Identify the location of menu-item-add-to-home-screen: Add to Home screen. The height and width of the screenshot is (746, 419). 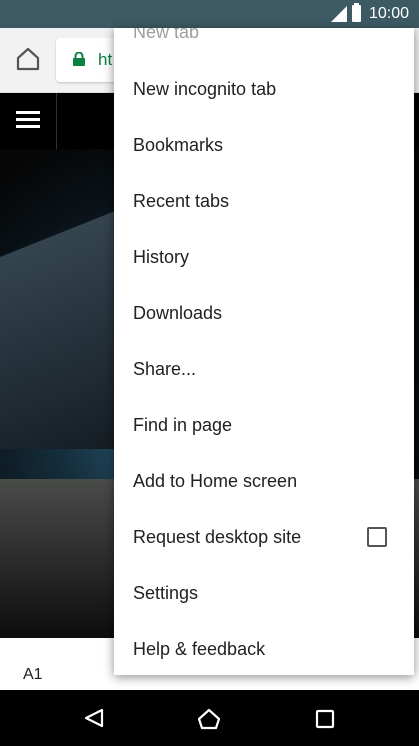
(264, 481).